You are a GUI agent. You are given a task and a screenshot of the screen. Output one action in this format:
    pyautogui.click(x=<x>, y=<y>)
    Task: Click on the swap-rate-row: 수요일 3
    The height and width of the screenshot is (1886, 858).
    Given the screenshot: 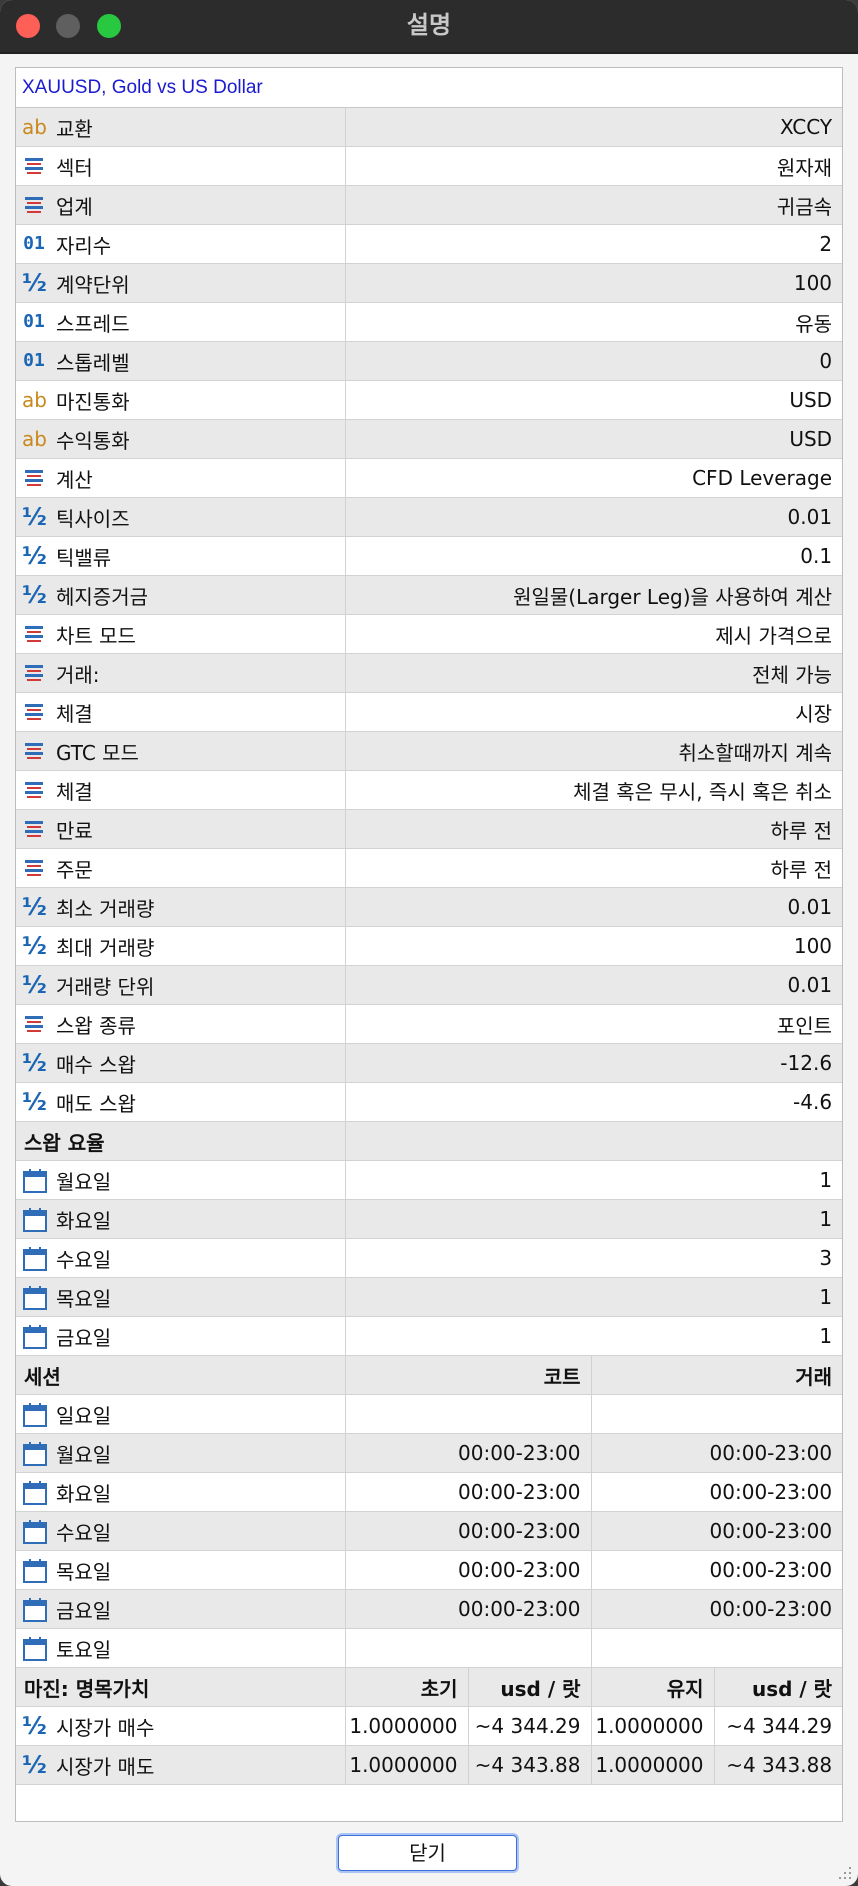 What is the action you would take?
    pyautogui.click(x=429, y=1258)
    